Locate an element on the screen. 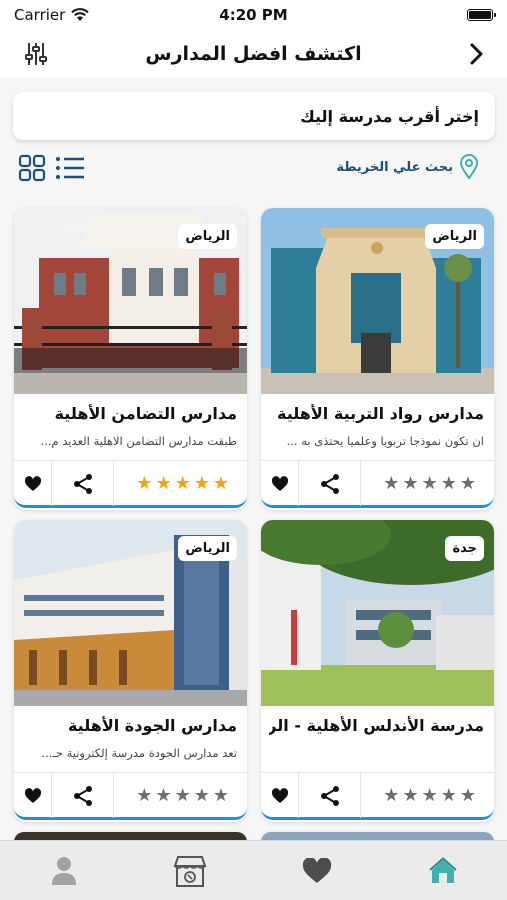 The width and height of the screenshot is (507, 900). grid-view-icon is located at coordinates (32, 168).